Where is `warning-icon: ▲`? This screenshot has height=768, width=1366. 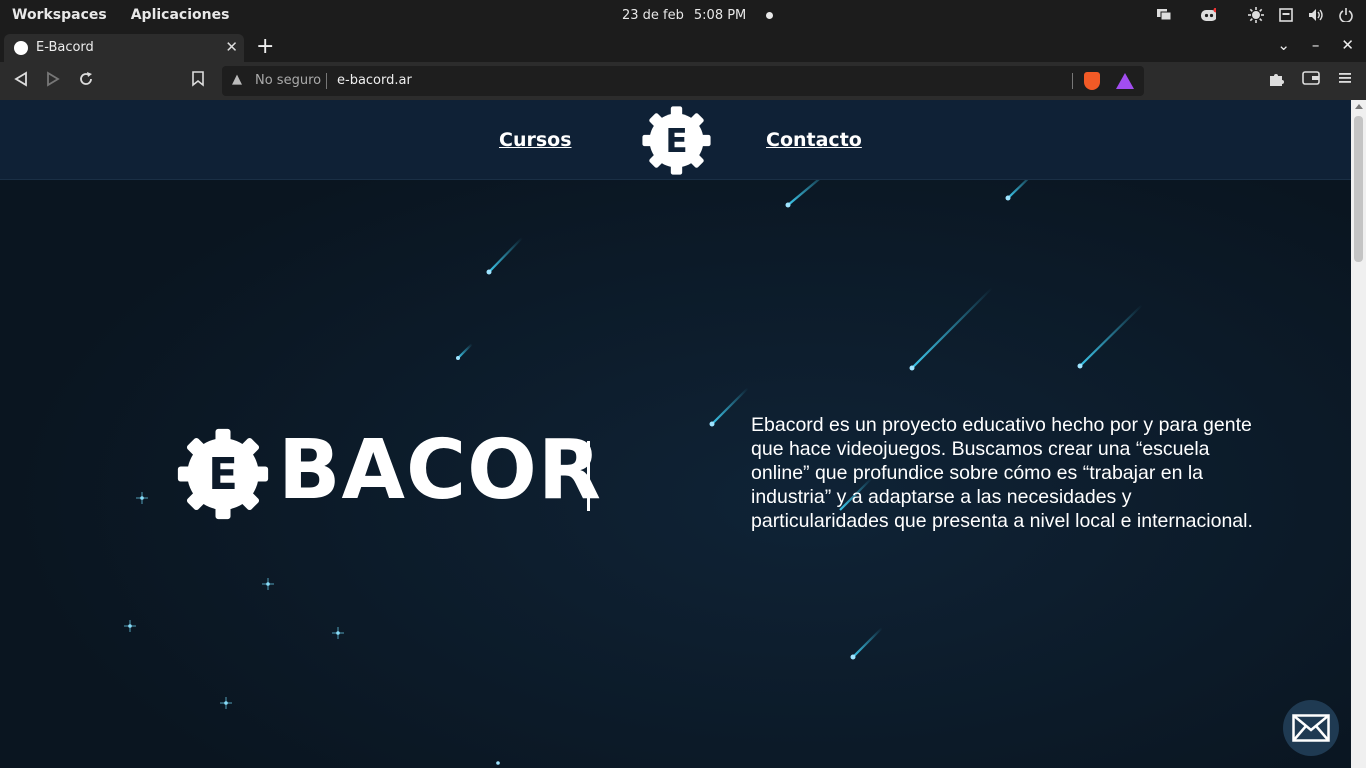
warning-icon: ▲ is located at coordinates (237, 79).